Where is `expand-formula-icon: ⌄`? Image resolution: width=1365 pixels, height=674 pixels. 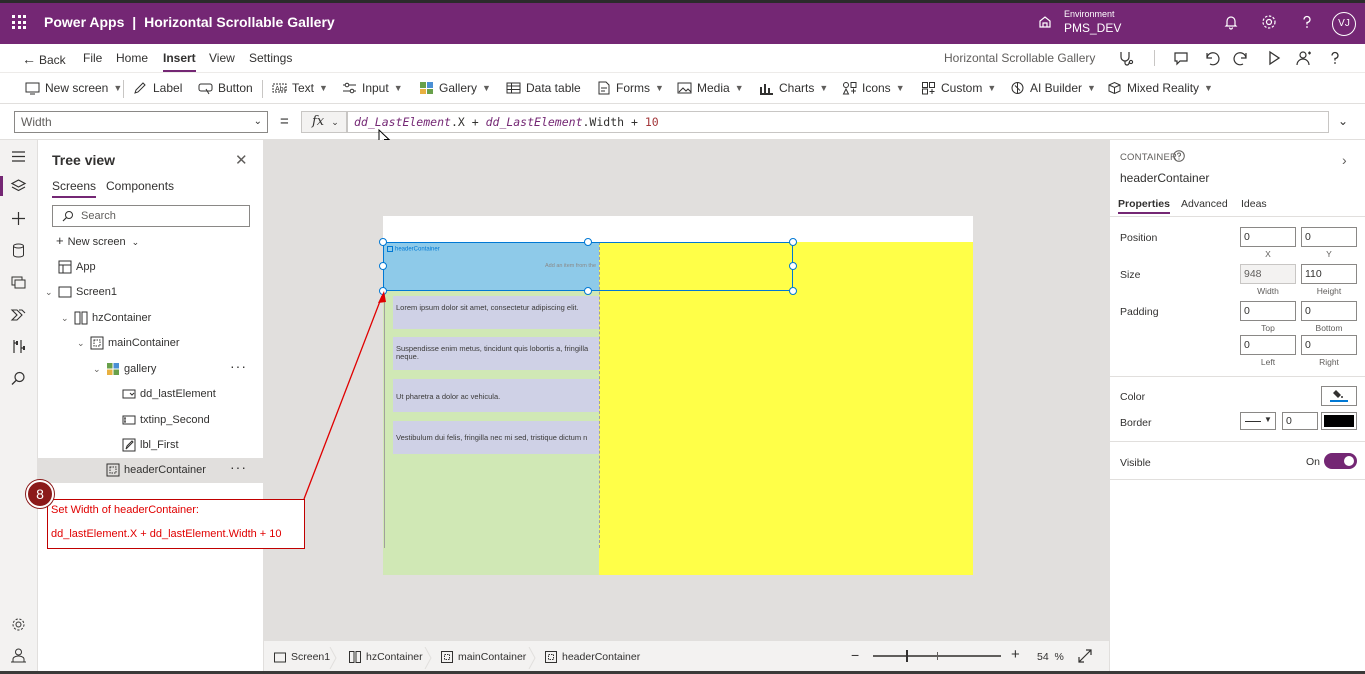 expand-formula-icon: ⌄ is located at coordinates (1343, 121).